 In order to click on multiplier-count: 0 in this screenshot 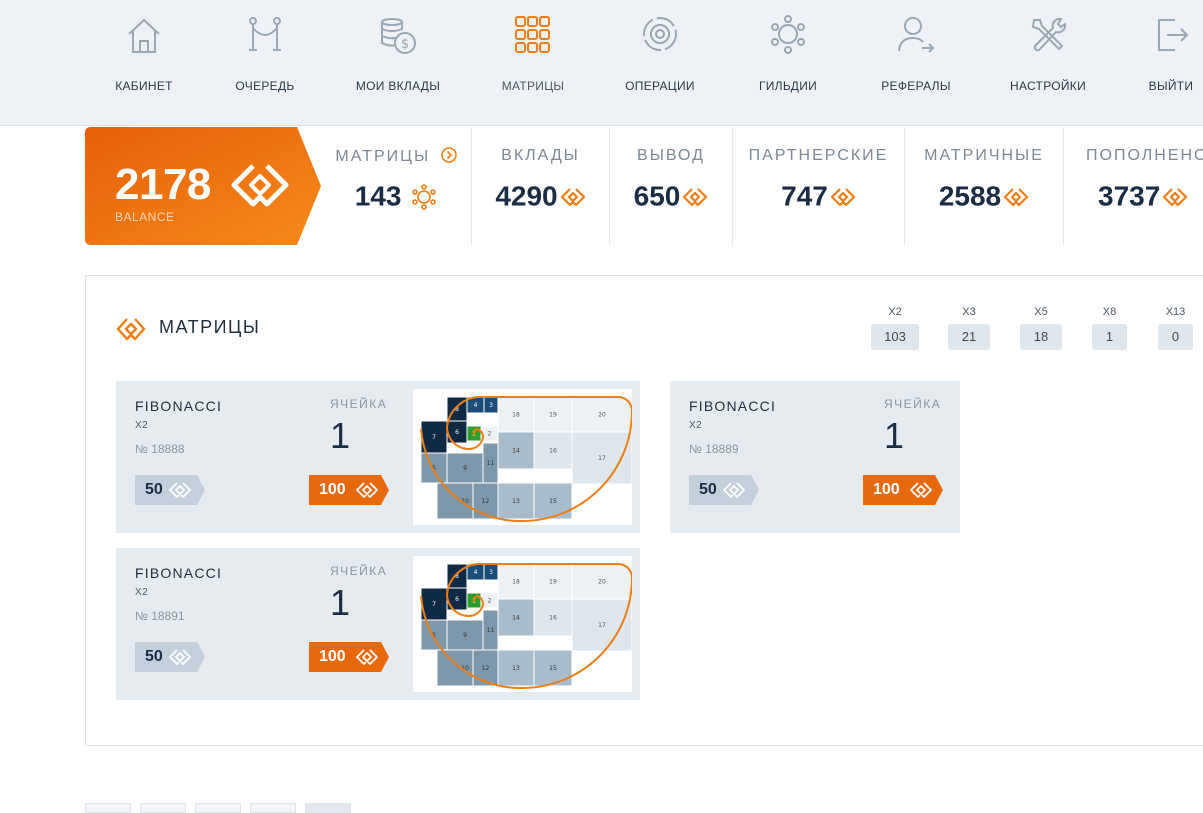, I will do `click(1175, 337)`.